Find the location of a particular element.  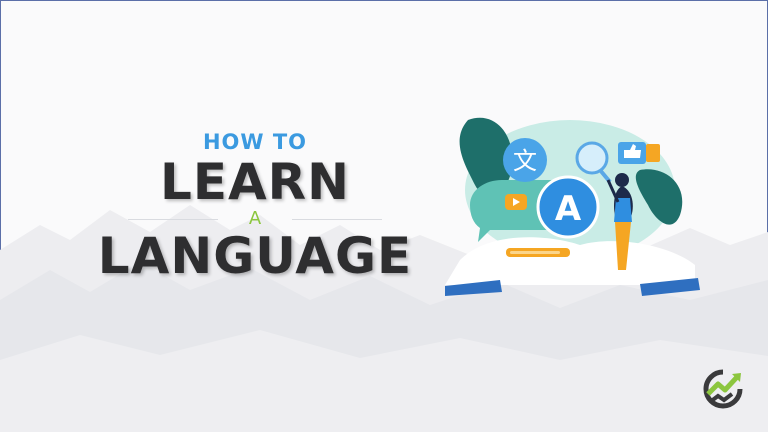

title-a: A is located at coordinates (255, 218).